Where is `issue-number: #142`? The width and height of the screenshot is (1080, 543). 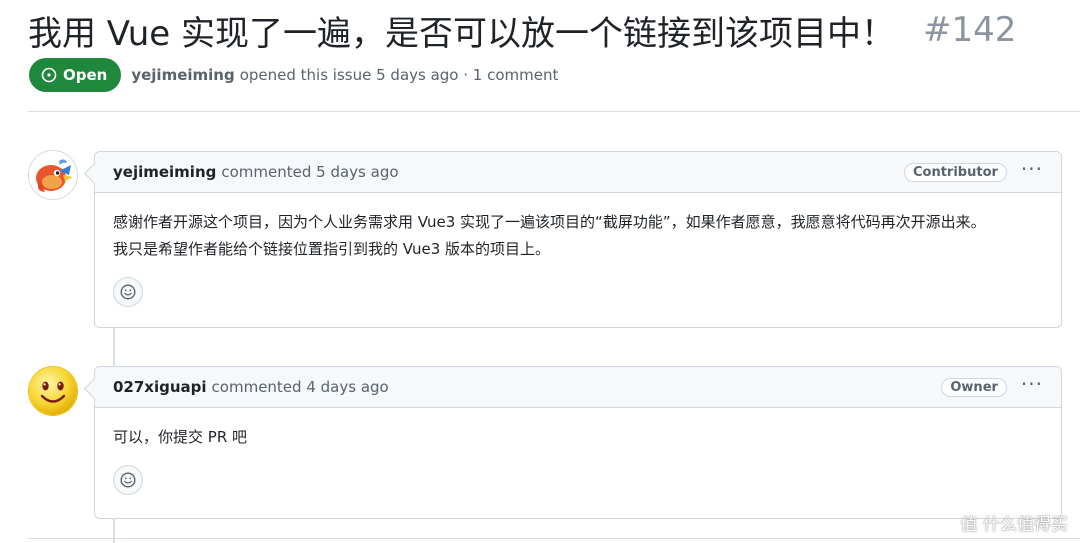 issue-number: #142 is located at coordinates (970, 30).